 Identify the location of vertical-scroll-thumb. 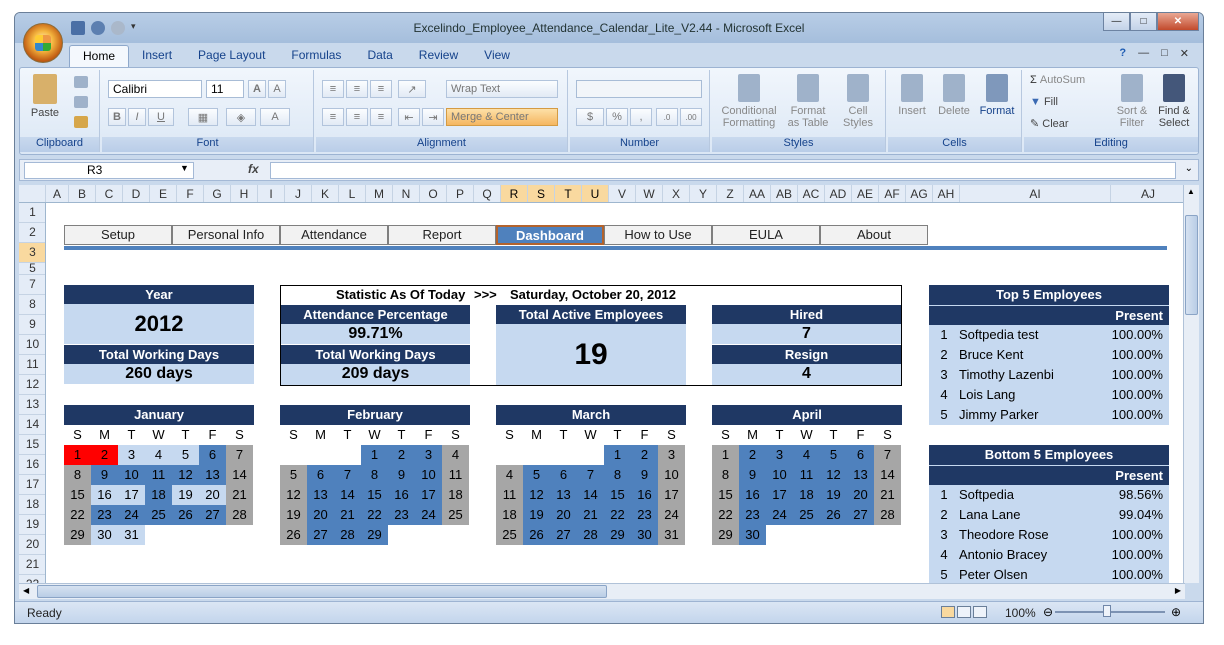
(1191, 265).